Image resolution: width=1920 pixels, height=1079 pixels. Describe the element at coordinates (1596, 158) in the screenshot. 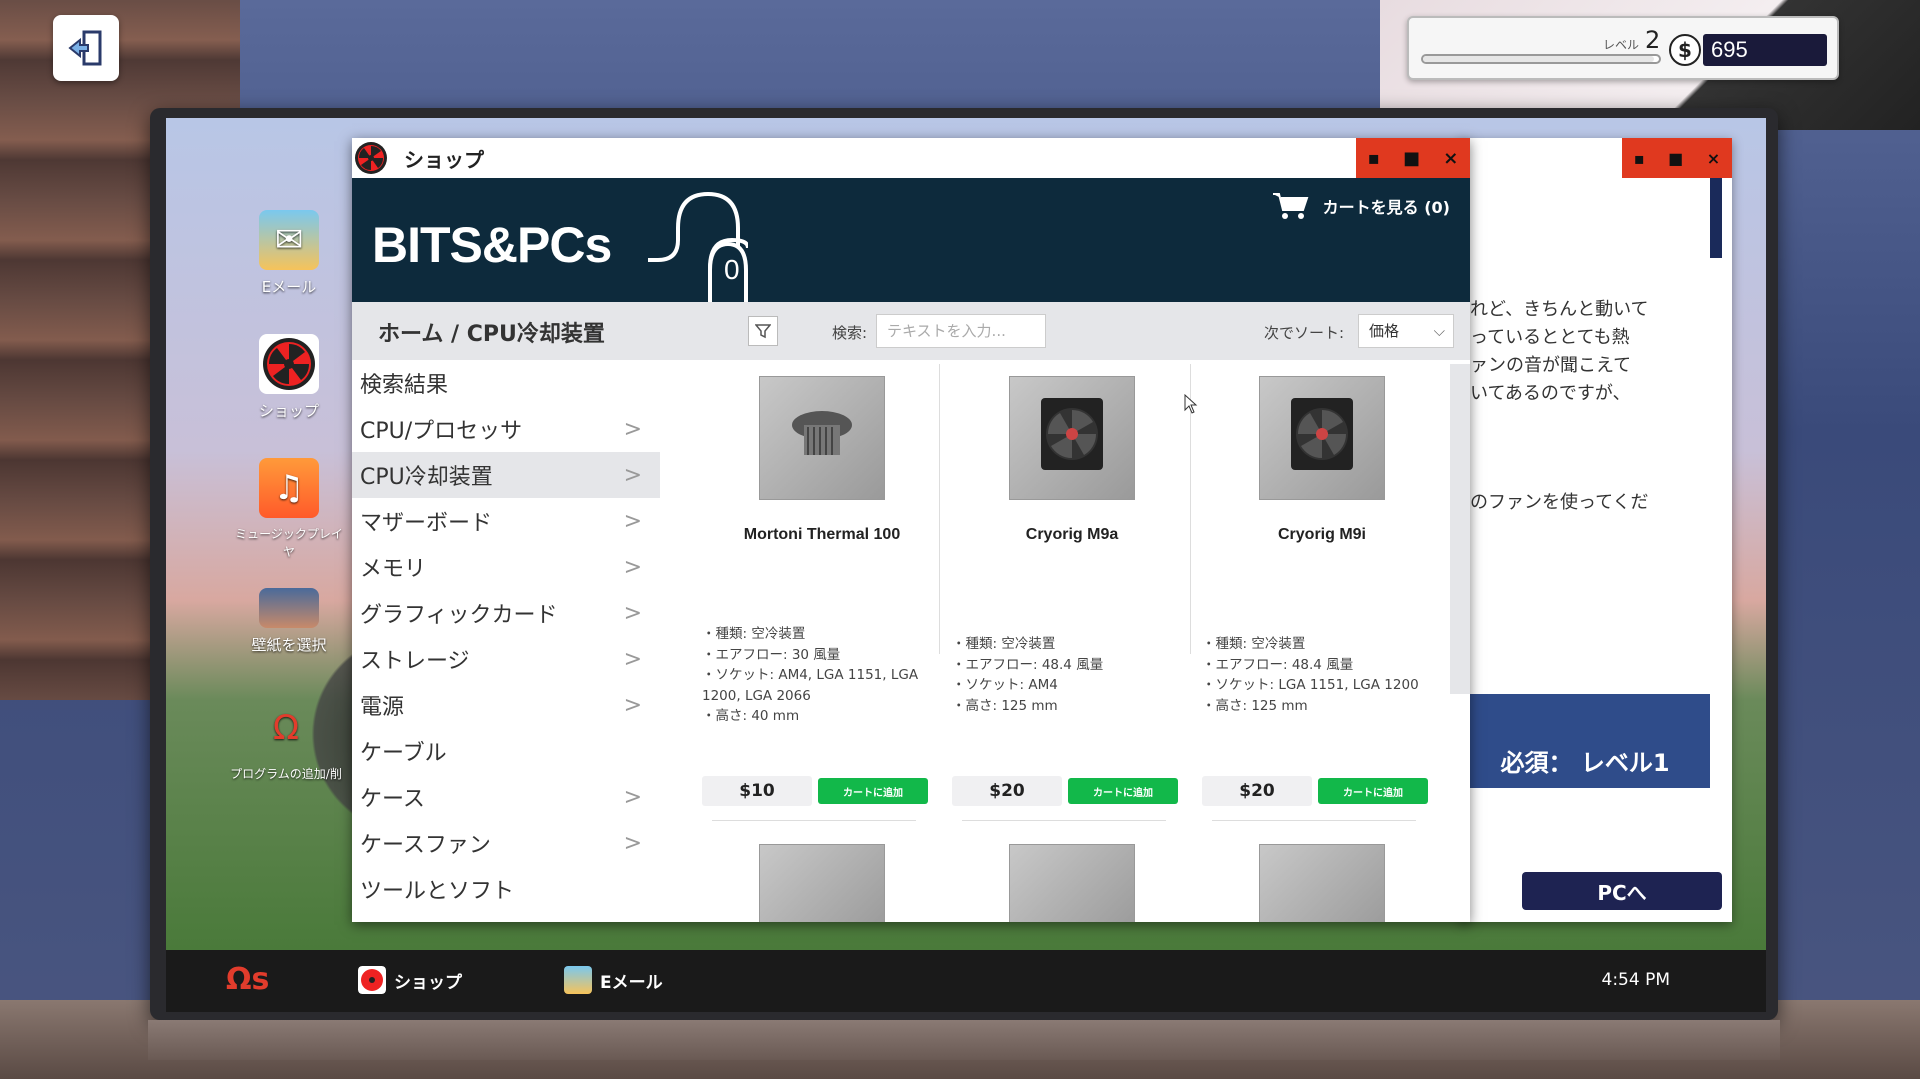

I see `email-window-titlebar: ▪ ■ ×` at that location.